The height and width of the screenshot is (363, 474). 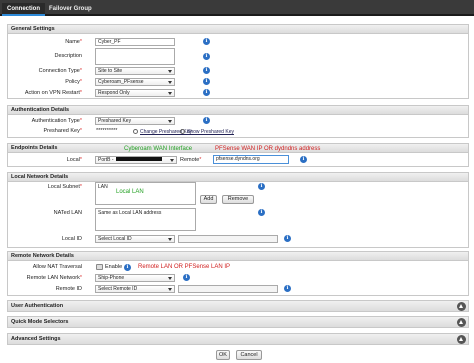 I want to click on remote-id-input, so click(x=228, y=289).